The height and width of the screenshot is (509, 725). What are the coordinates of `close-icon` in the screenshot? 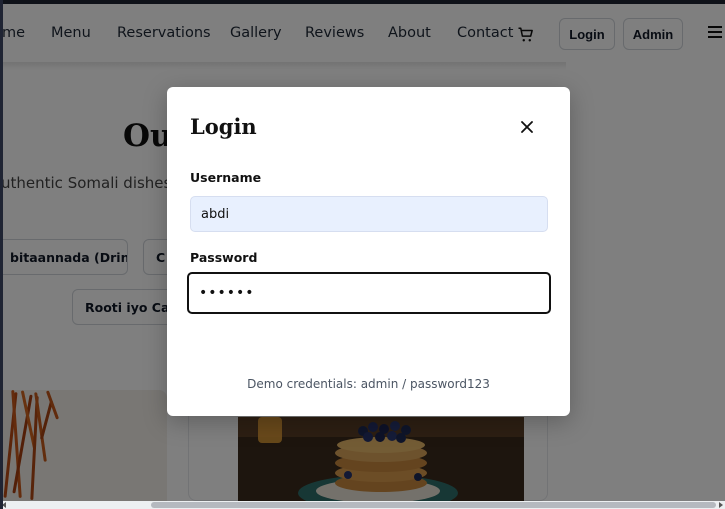 It's located at (527, 127).